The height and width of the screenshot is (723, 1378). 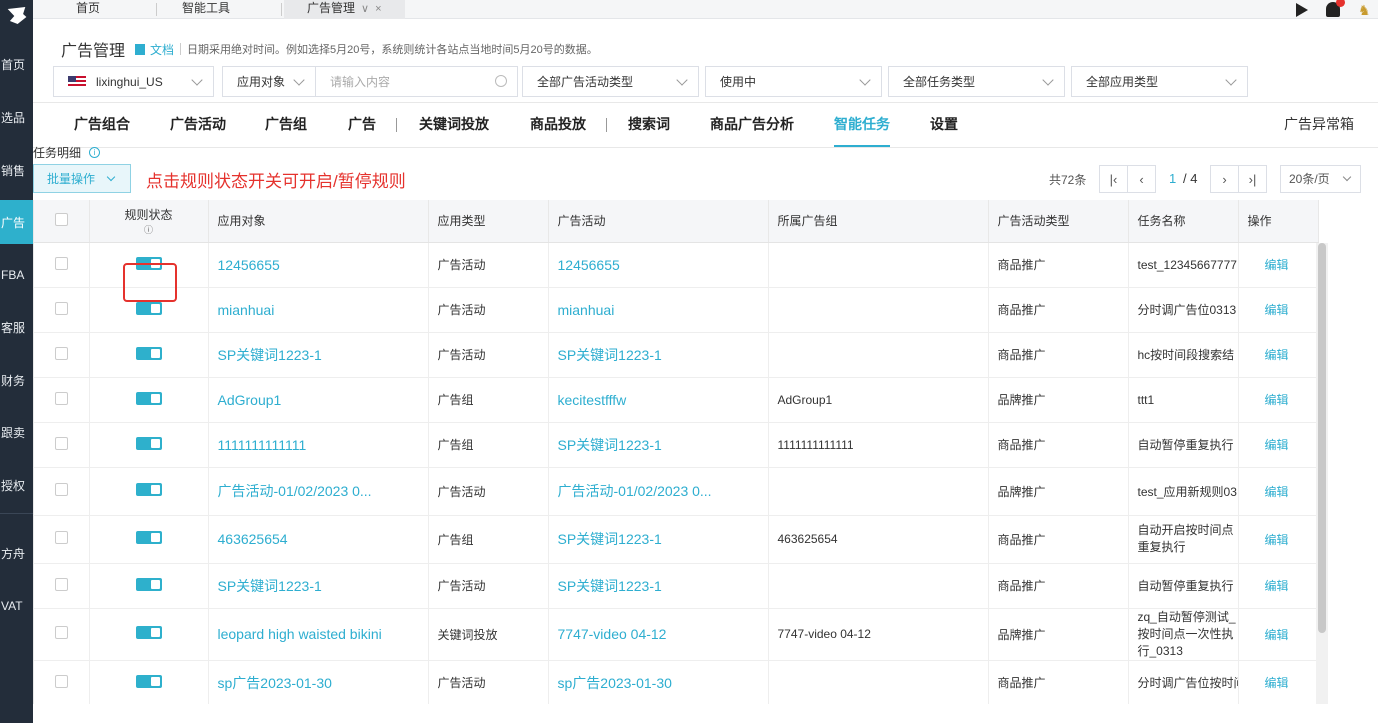 I want to click on tab-campaigns: 广告活动, so click(x=198, y=125).